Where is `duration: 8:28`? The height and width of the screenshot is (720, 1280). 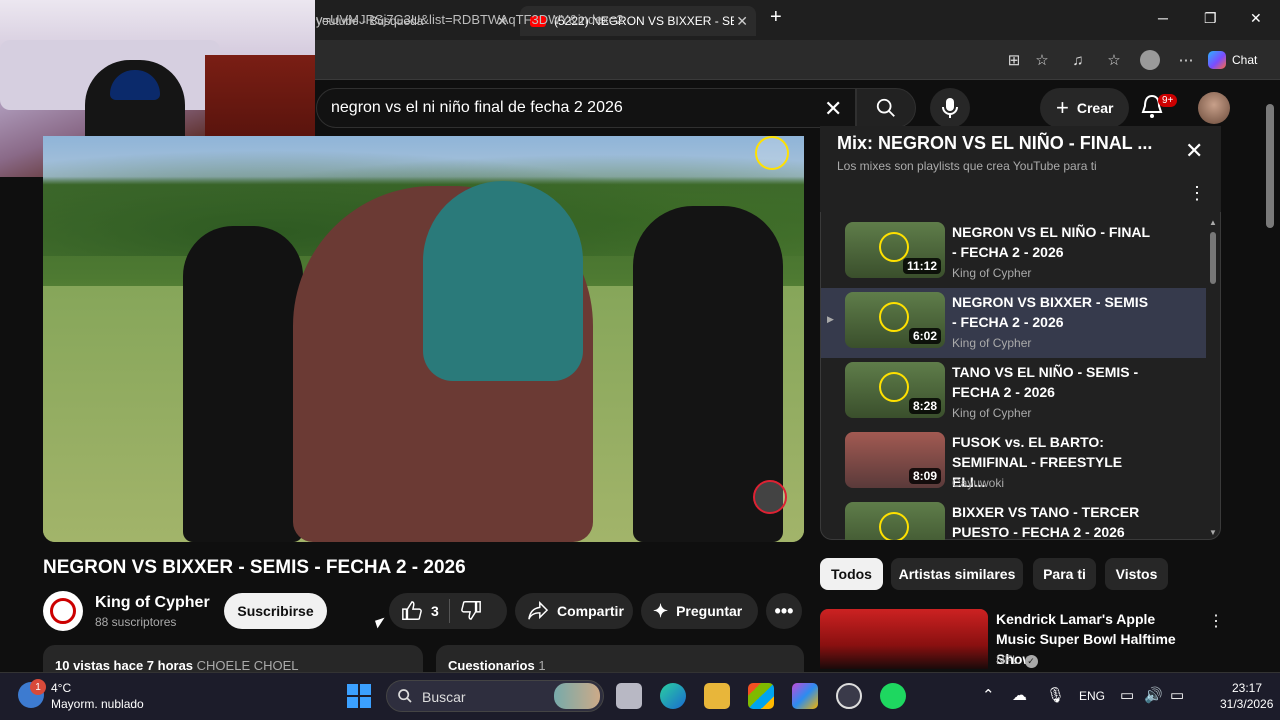 duration: 8:28 is located at coordinates (924, 406).